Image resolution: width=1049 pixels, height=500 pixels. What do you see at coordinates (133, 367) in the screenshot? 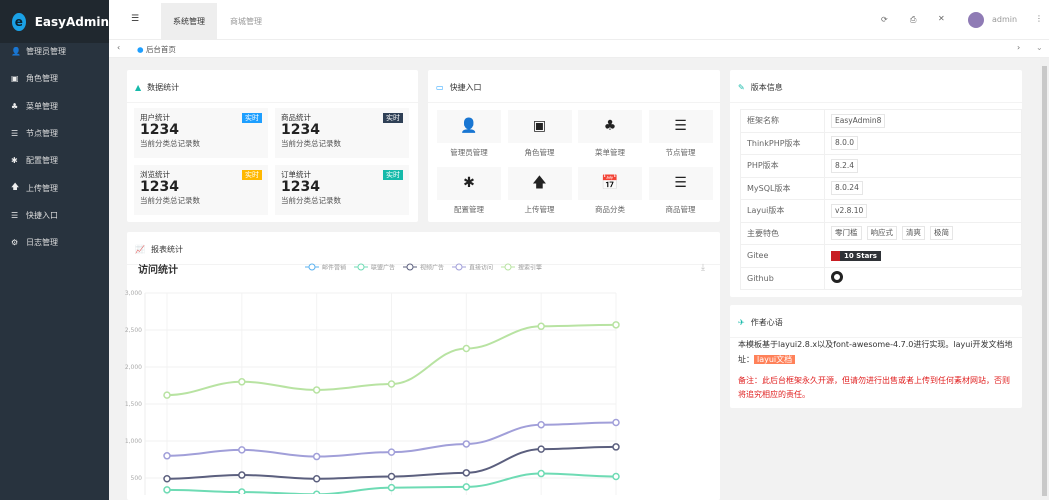
I see `y-tick-label: 2,000` at bounding box center [133, 367].